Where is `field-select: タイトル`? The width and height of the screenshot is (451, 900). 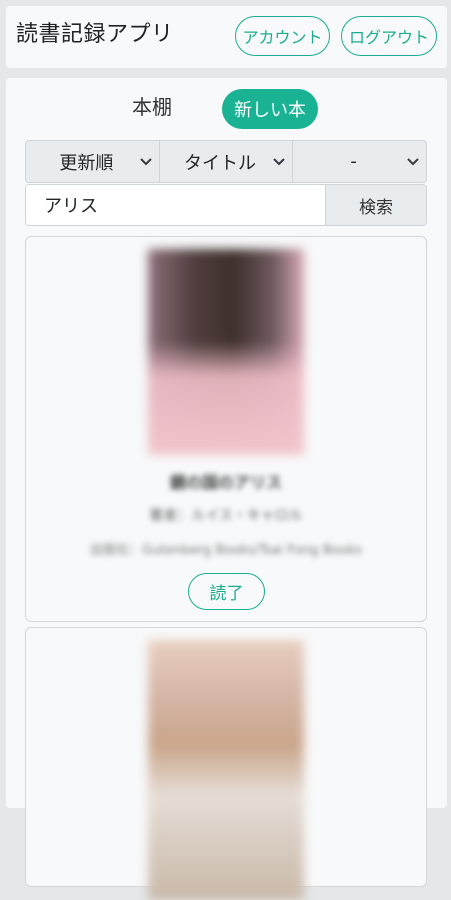 field-select: タイトル is located at coordinates (225, 161).